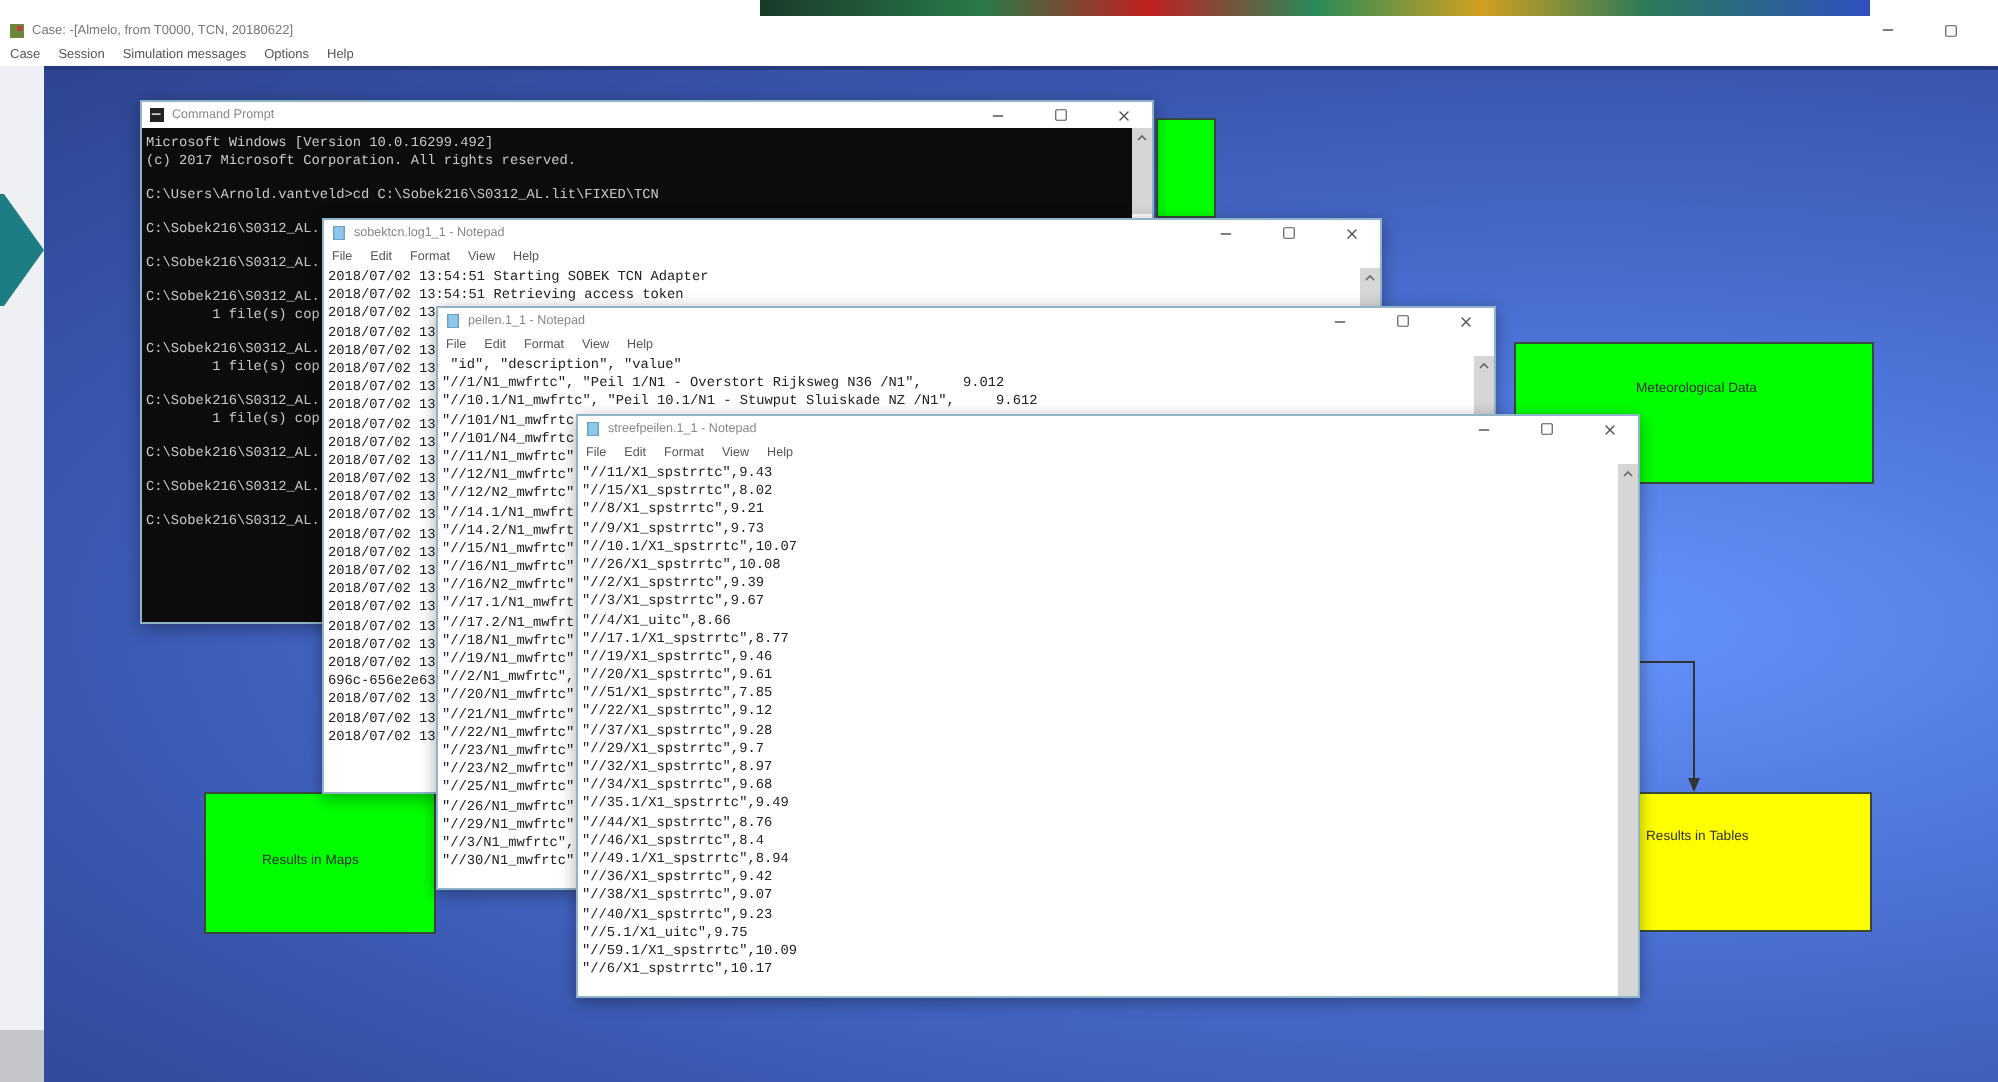  I want to click on chevron-shape, so click(22, 250).